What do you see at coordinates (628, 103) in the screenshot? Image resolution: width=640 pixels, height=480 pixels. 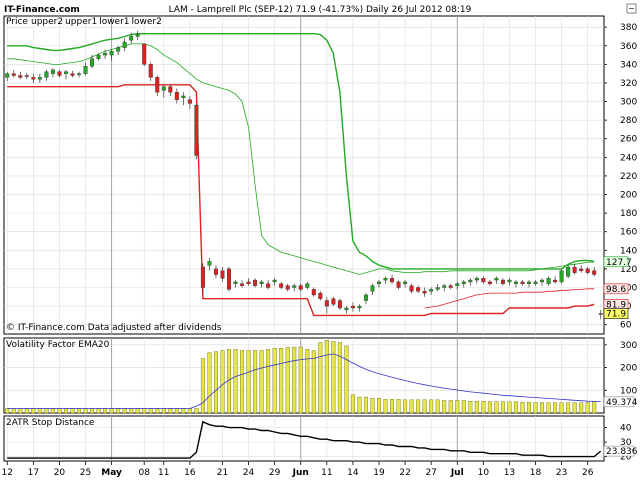 I see `price-y-tick-label-4: 300` at bounding box center [628, 103].